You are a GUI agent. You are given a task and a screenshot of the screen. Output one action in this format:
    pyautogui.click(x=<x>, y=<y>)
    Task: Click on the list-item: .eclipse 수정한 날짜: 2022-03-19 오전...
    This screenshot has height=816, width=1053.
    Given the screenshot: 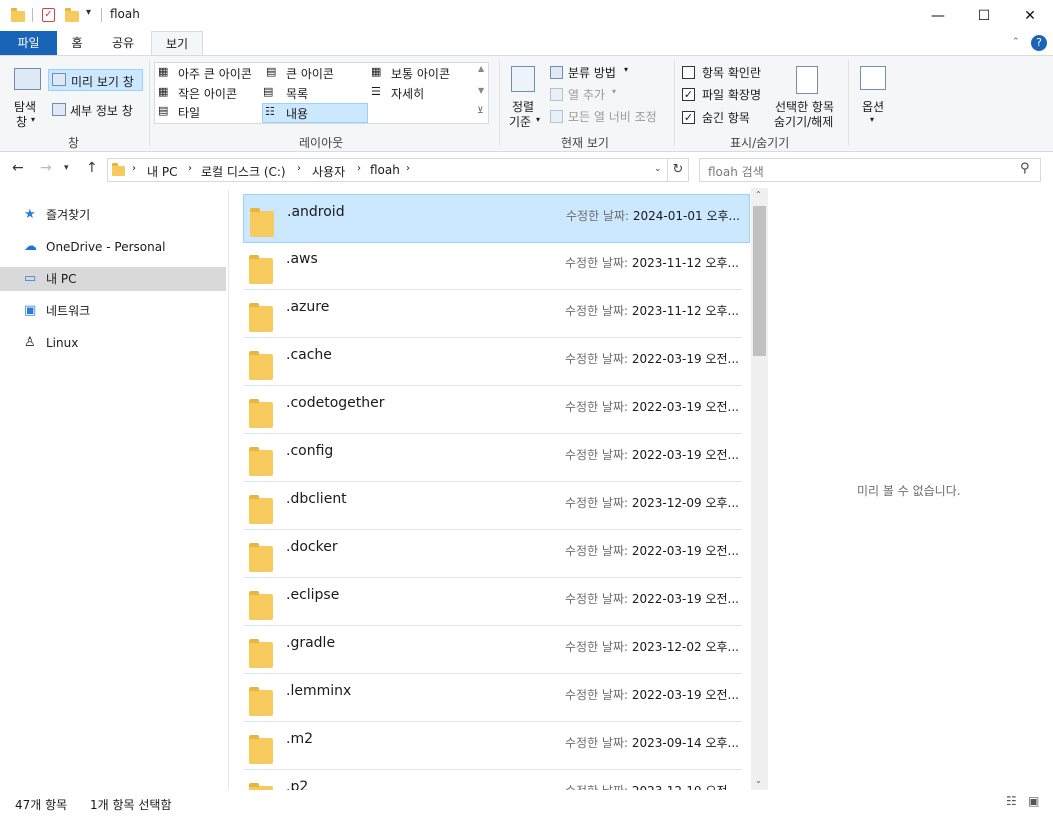 What is the action you would take?
    pyautogui.click(x=492, y=602)
    